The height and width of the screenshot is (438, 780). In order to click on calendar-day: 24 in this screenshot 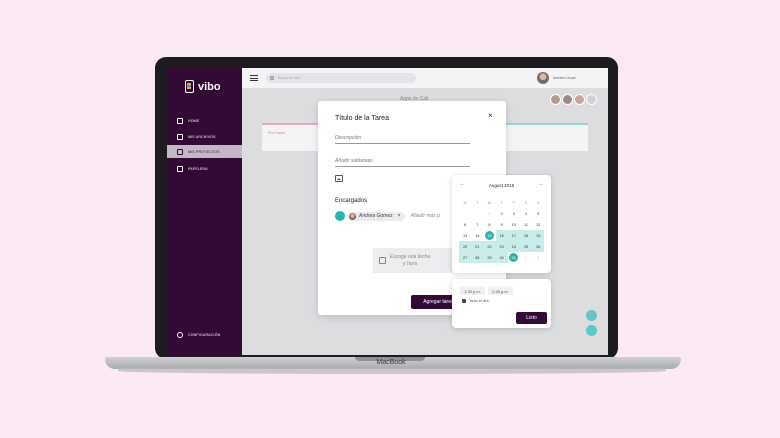, I will do `click(513, 246)`.